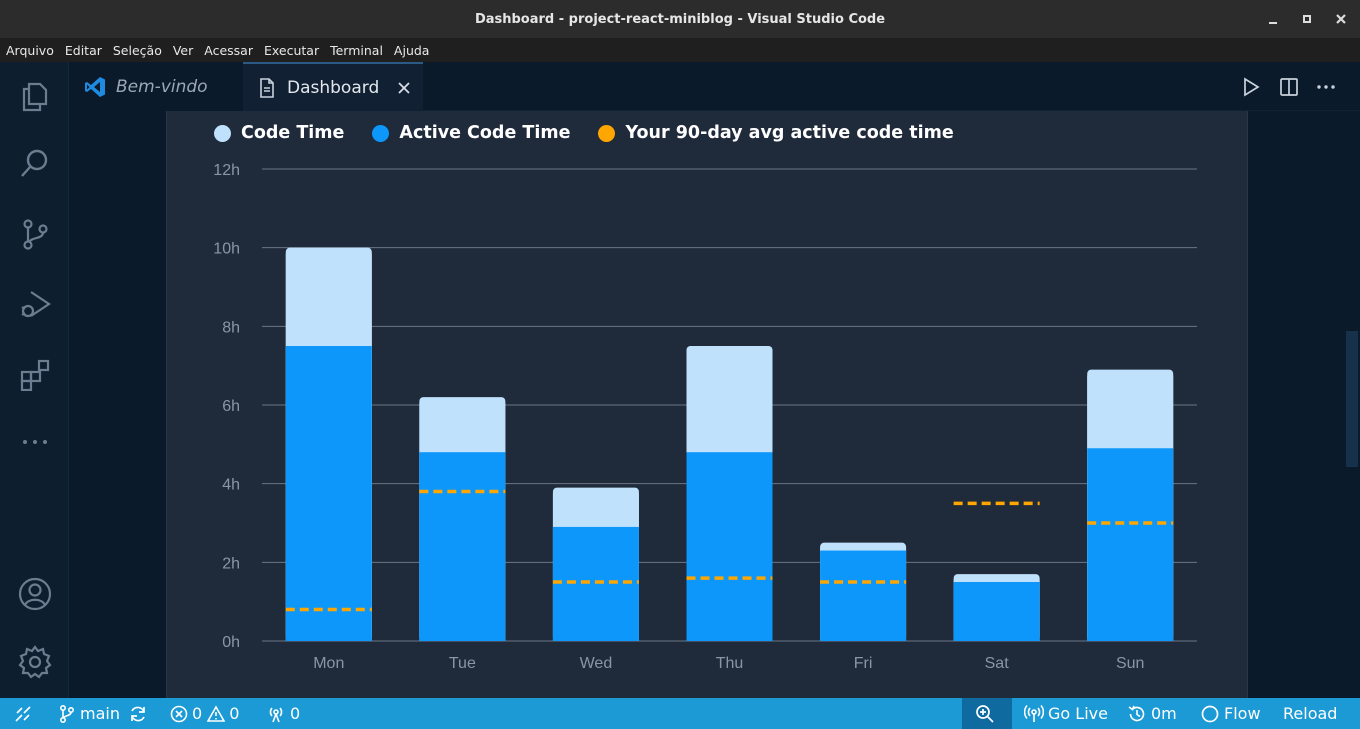 This screenshot has width=1360, height=729. I want to click on settings-gear-icon, so click(34, 662).